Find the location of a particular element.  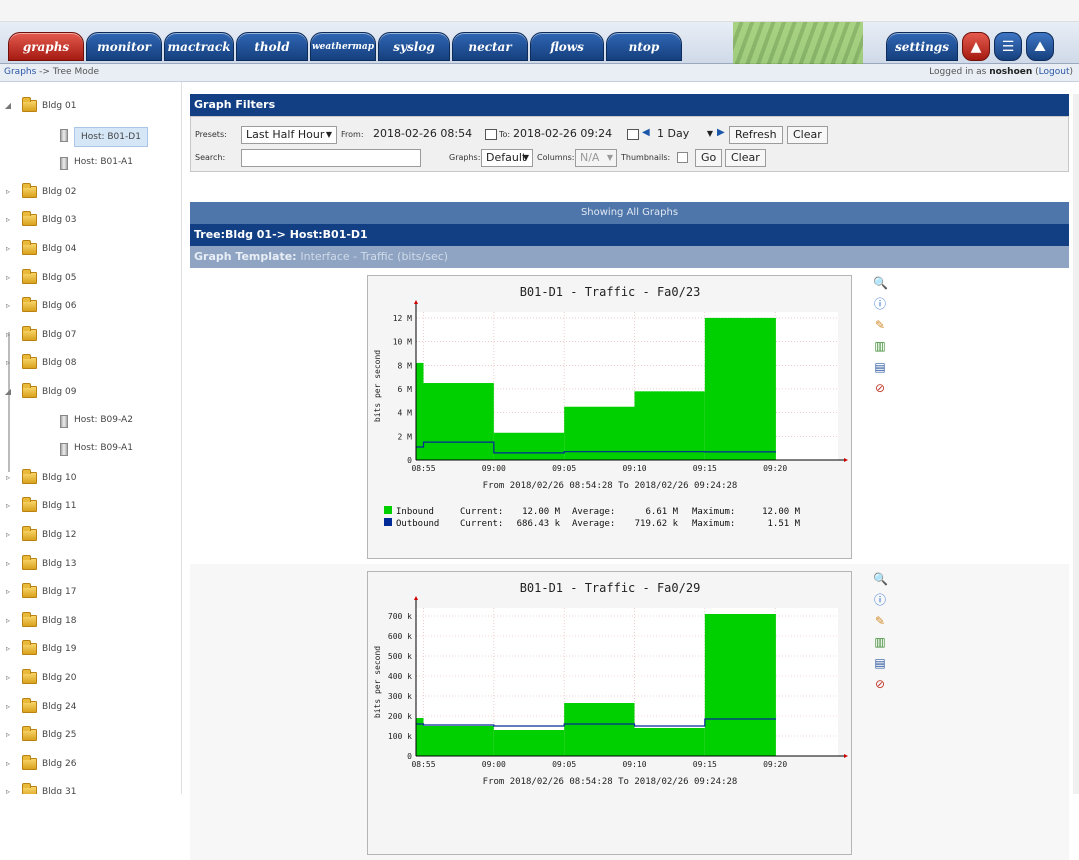

tree-host: Host: B01-A1 is located at coordinates (90, 163).